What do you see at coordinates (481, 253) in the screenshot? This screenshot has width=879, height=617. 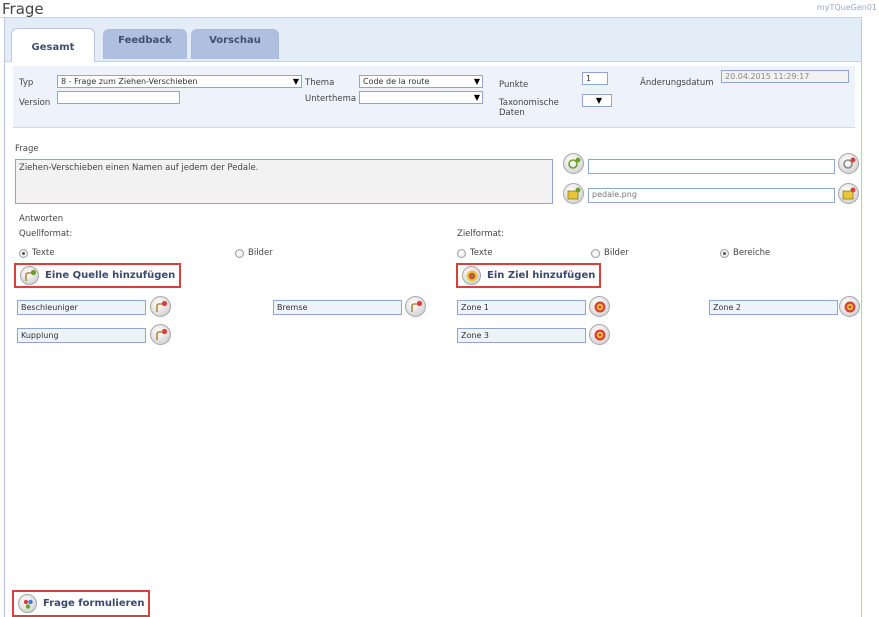 I see `target-format-texte-label: Texte` at bounding box center [481, 253].